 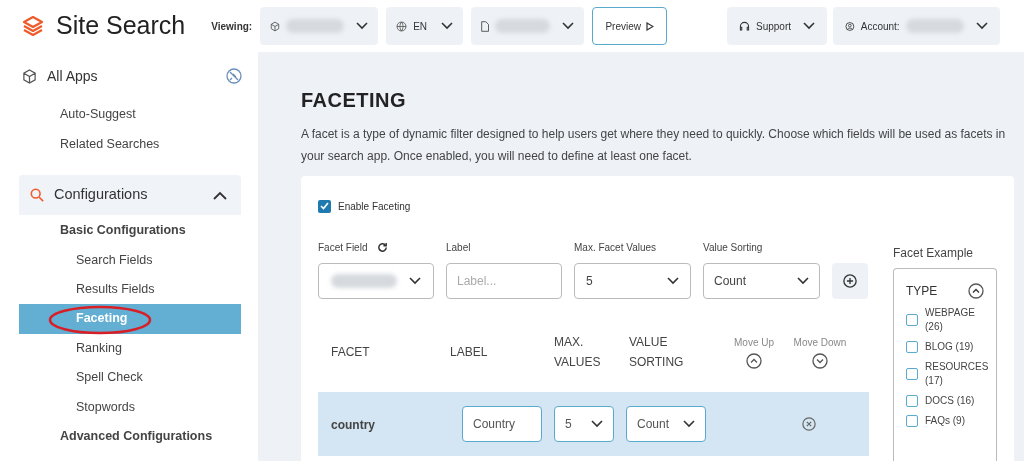 I want to click on user-circle-icon, so click(x=850, y=26).